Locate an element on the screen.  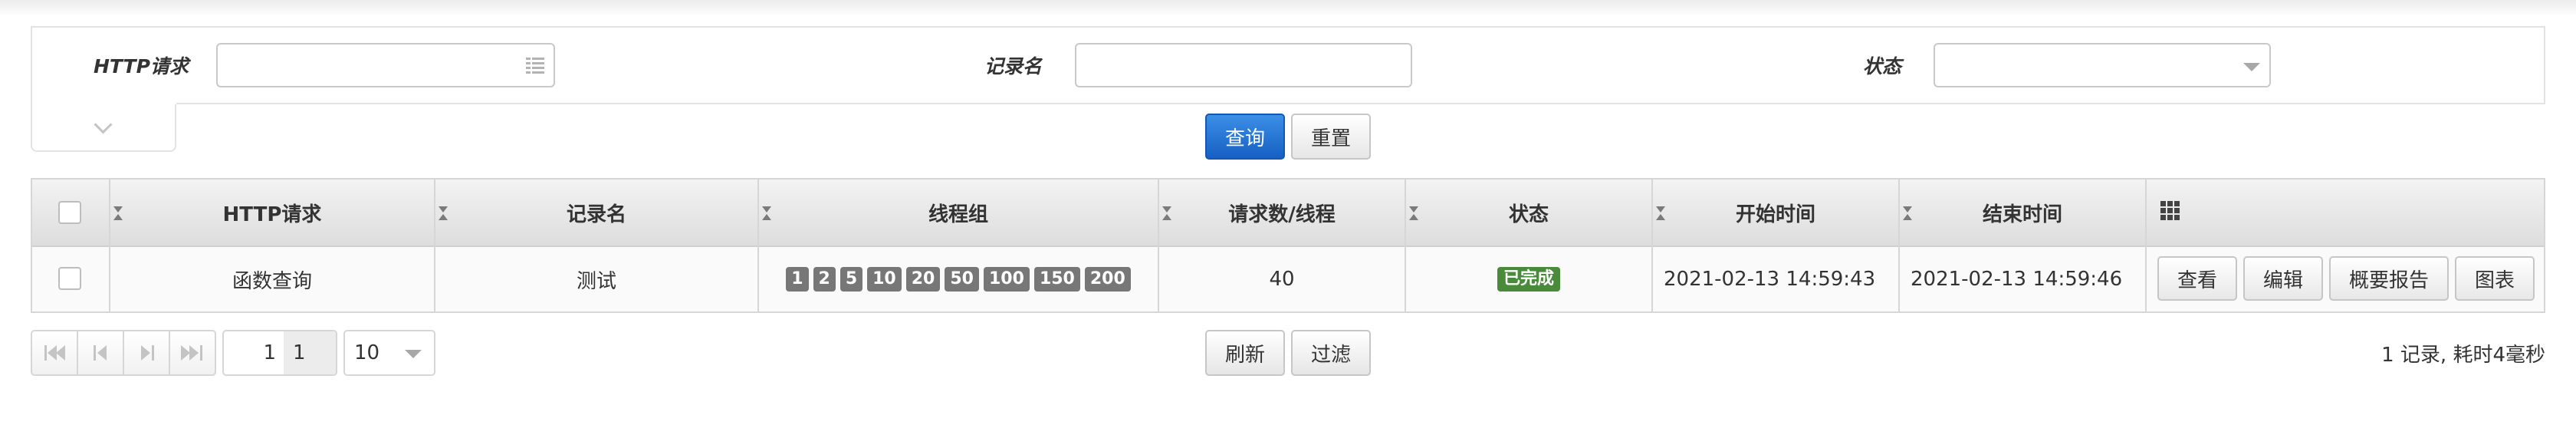
page-number: 1 1 is located at coordinates (280, 353).